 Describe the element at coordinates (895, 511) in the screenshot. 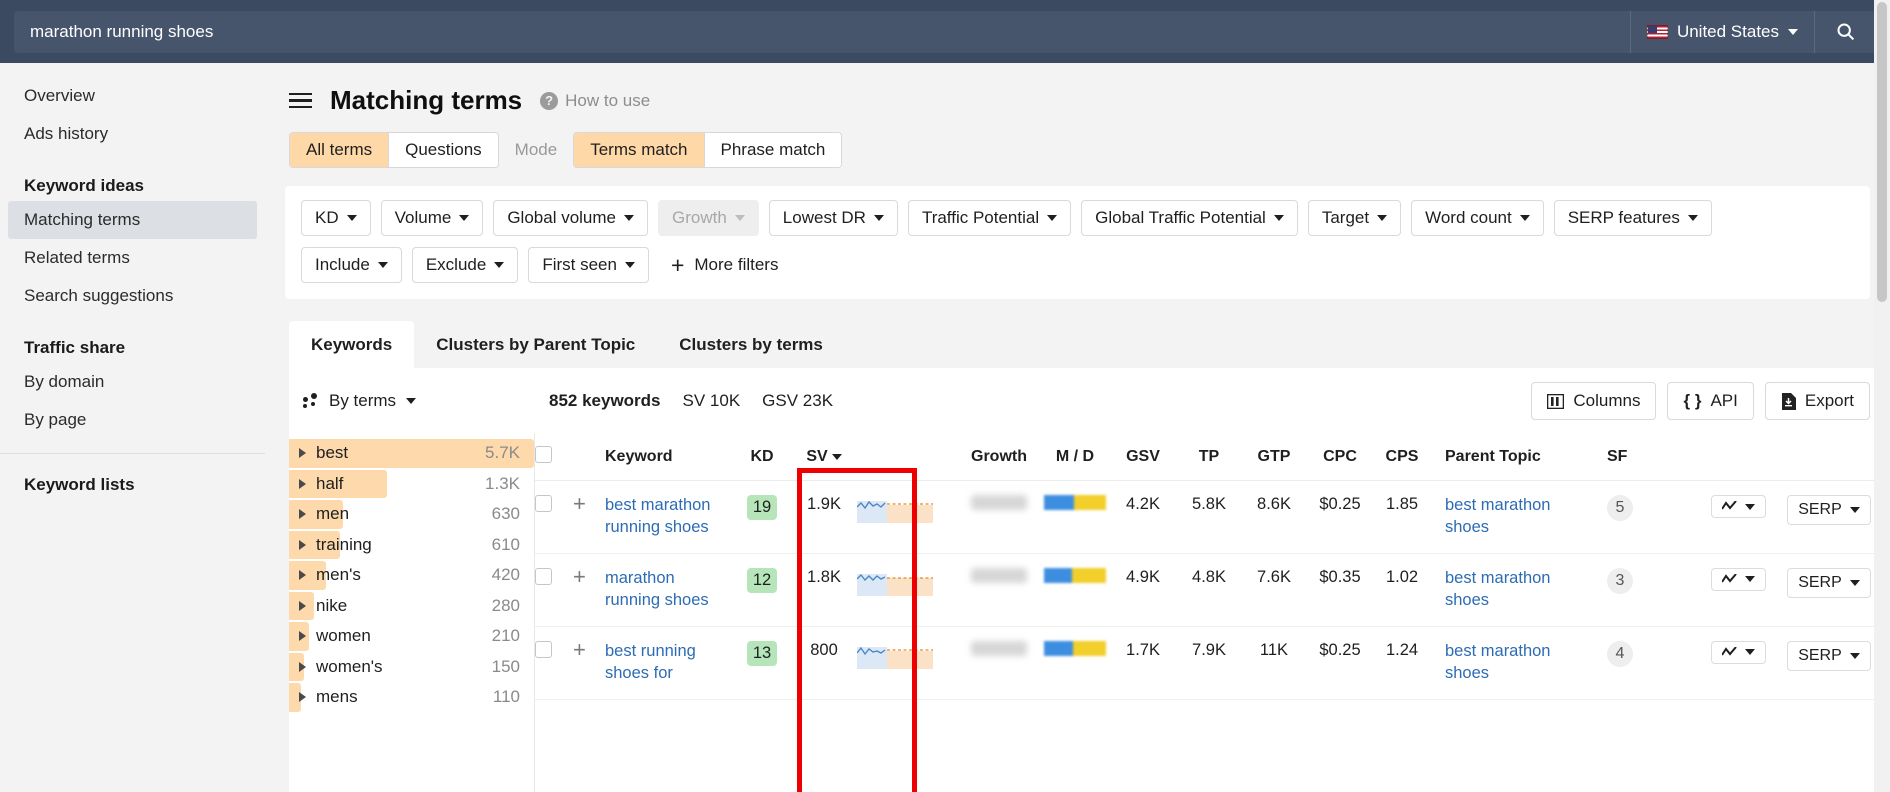

I see `volume-sparkline-icon` at that location.